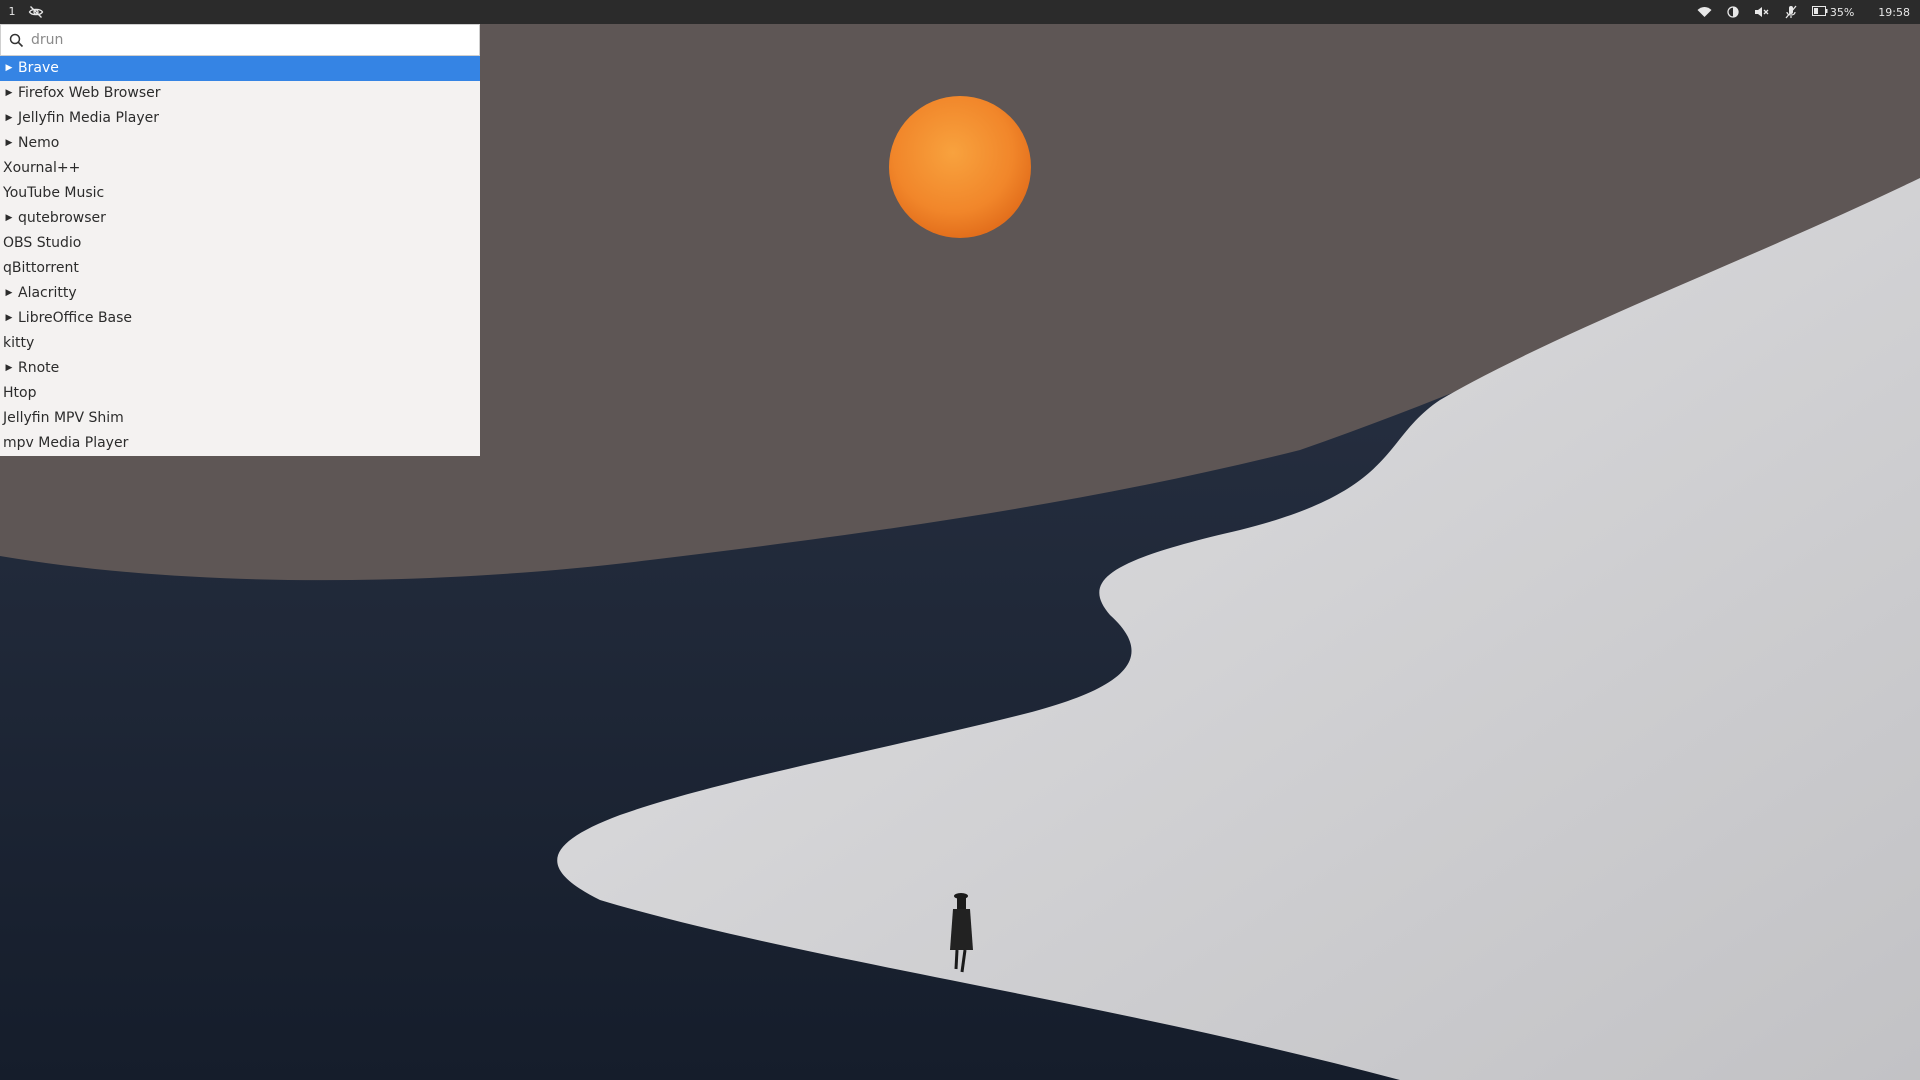  What do you see at coordinates (47, 293) in the screenshot?
I see `list-item-label: Alacritty` at bounding box center [47, 293].